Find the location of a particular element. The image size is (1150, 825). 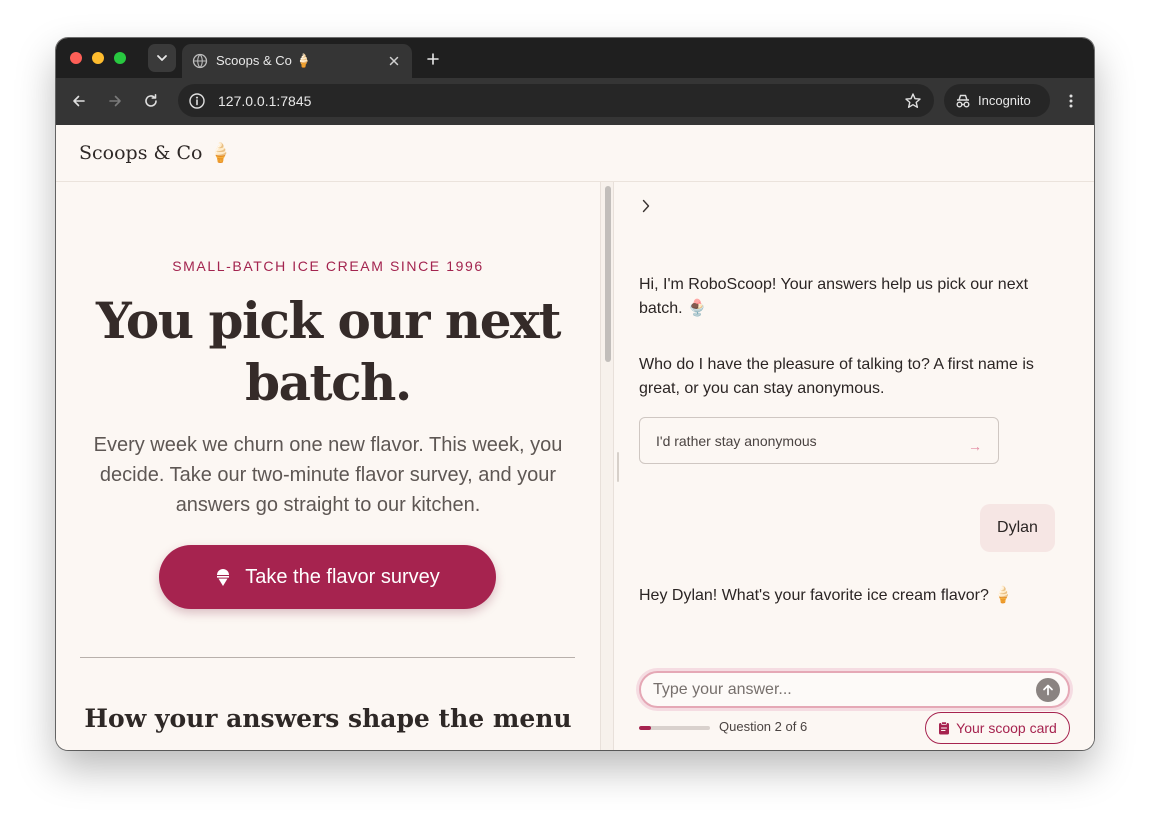

tab-title: Scoops & Co 🍦 is located at coordinates (264, 60).